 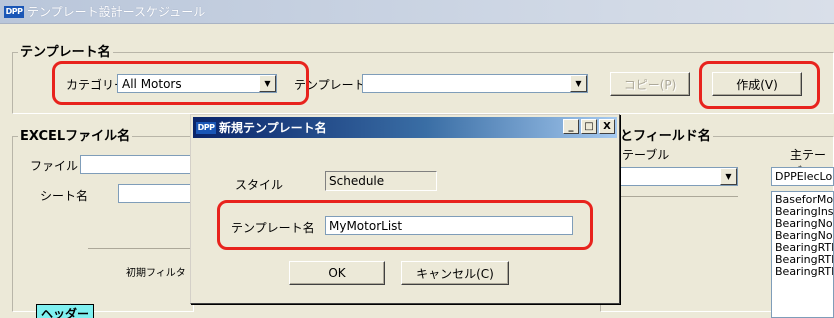 What do you see at coordinates (136, 164) in the screenshot?
I see `file-input` at bounding box center [136, 164].